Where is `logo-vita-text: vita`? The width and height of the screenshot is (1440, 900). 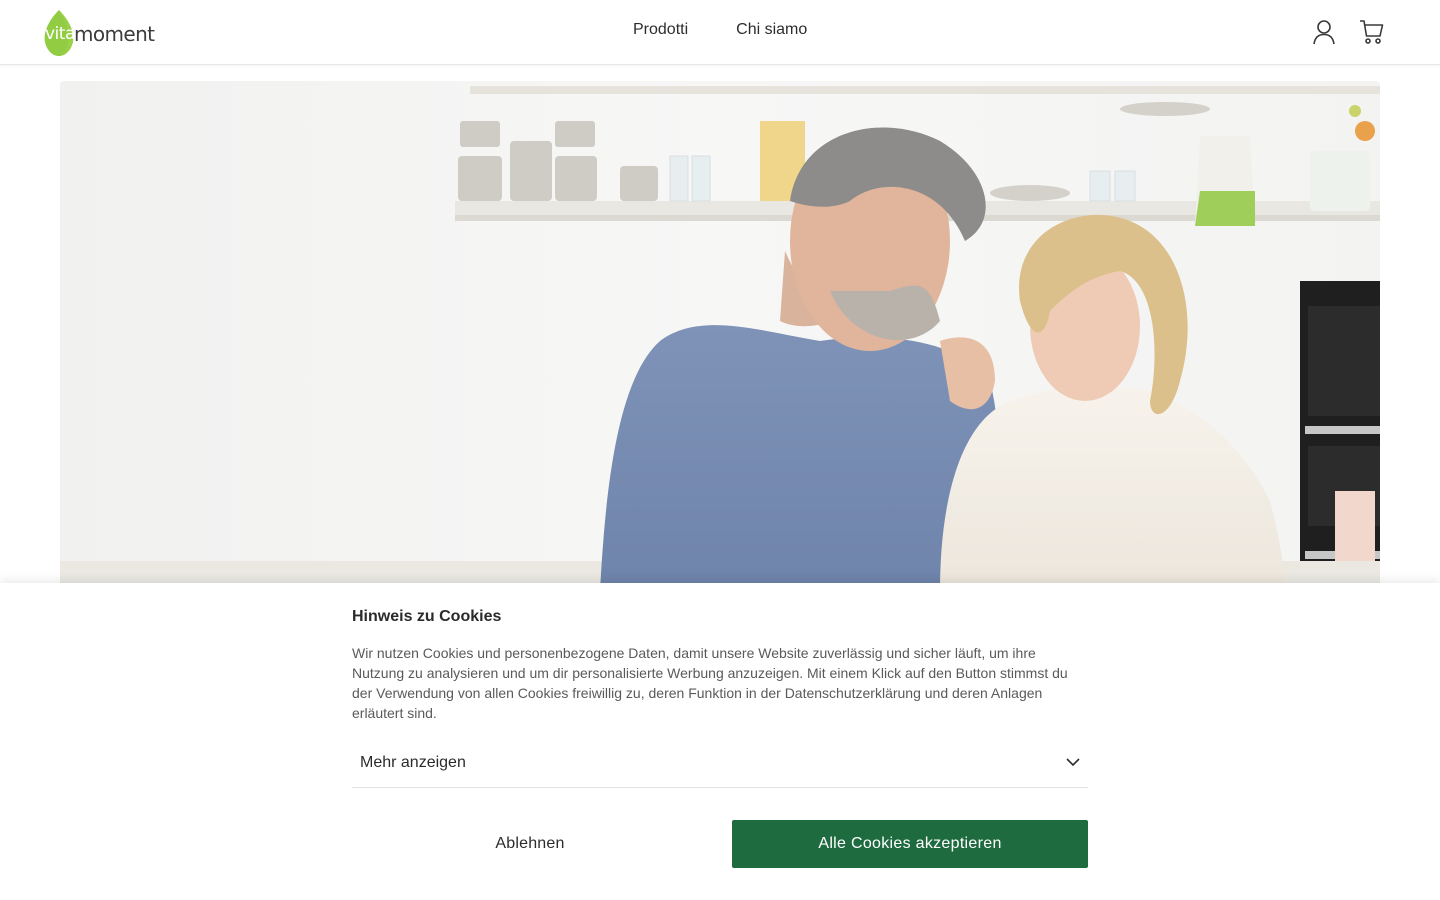 logo-vita-text: vita is located at coordinates (60, 34).